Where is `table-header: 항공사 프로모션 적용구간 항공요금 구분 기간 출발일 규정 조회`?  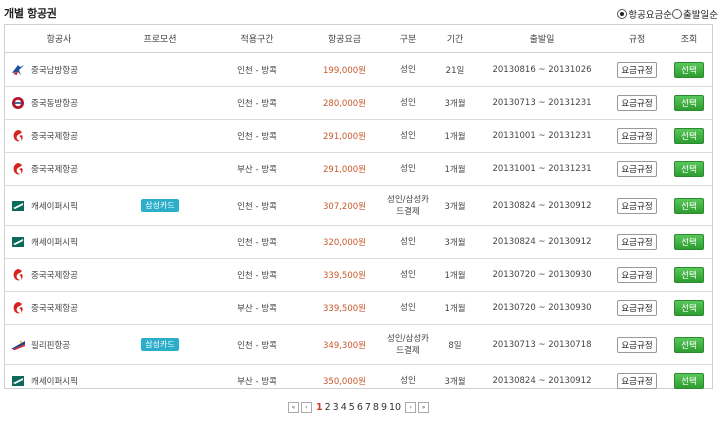 table-header: 항공사 프로모션 적용구간 항공요금 구분 기간 출발일 규정 조회 is located at coordinates (358, 39).